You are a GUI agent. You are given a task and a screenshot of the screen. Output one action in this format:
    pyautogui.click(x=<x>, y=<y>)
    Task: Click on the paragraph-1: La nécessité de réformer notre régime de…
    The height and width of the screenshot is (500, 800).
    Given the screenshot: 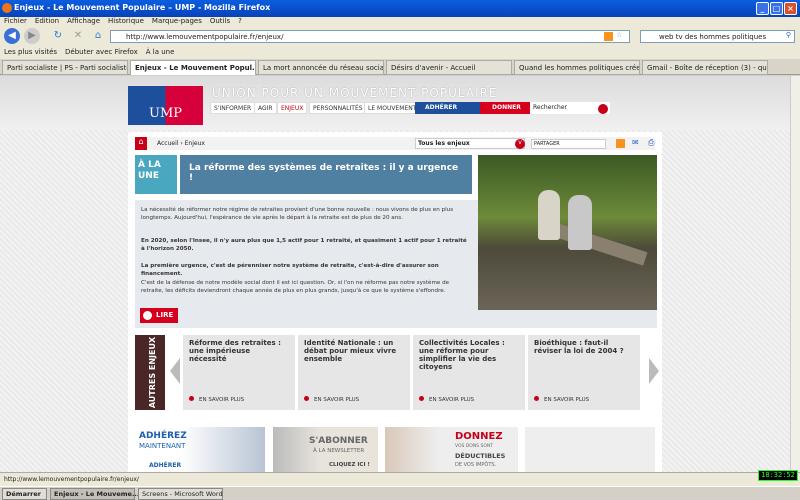 What is the action you would take?
    pyautogui.click(x=297, y=214)
    